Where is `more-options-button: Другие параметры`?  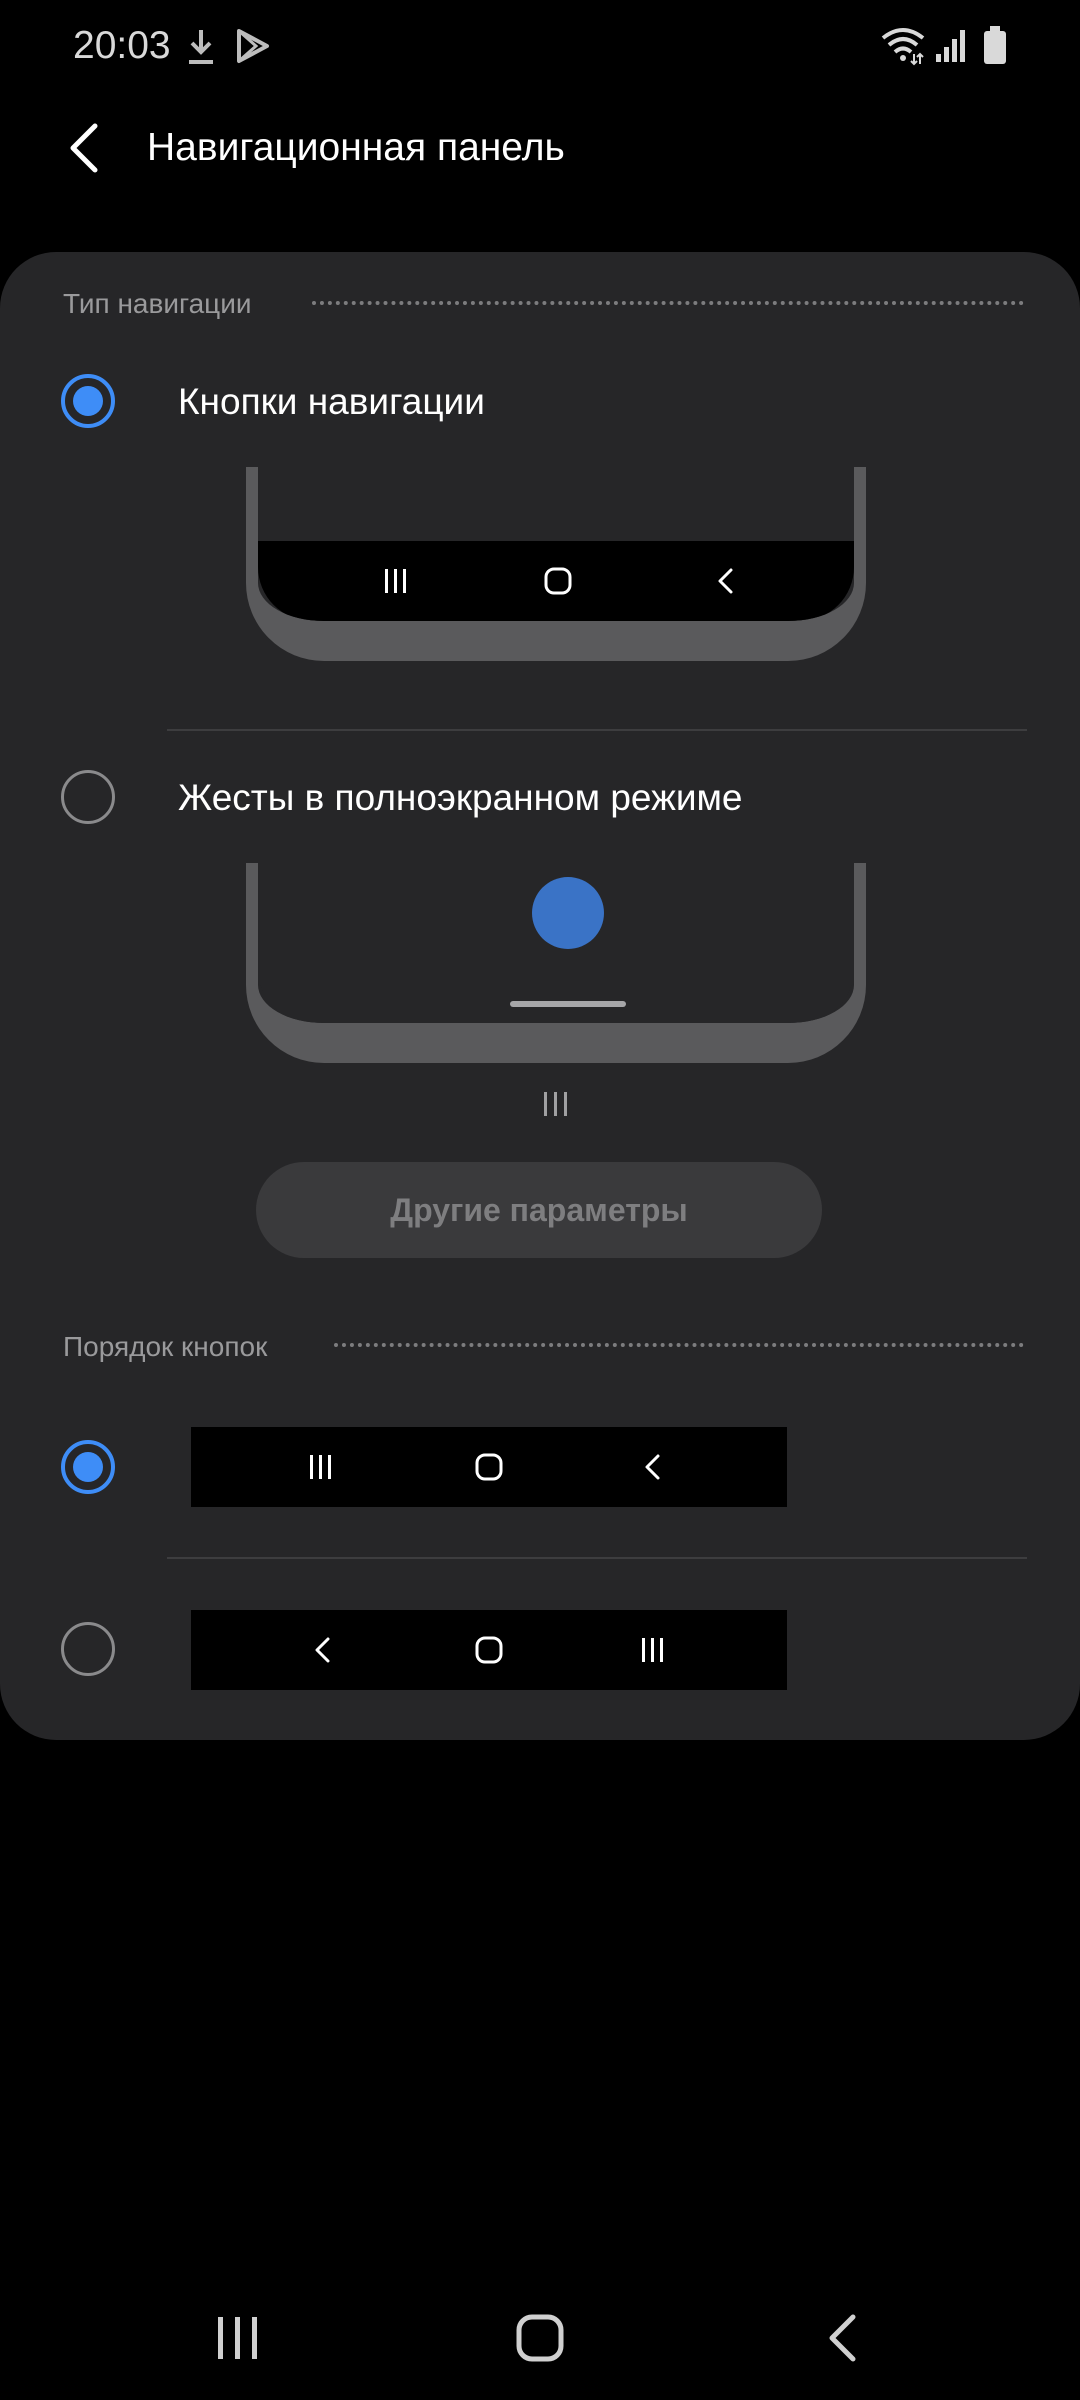
more-options-button: Другие параметры is located at coordinates (539, 1210).